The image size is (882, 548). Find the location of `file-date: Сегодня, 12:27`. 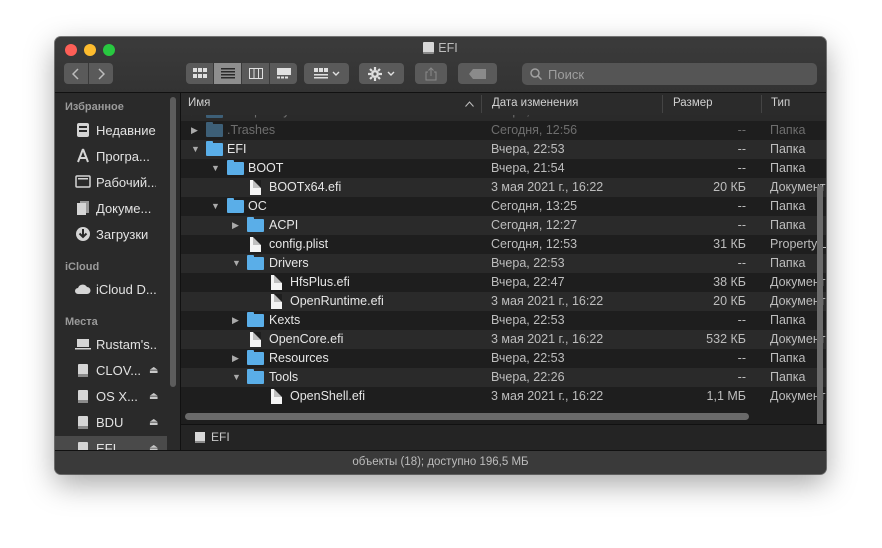

file-date: Сегодня, 12:27 is located at coordinates (534, 225).